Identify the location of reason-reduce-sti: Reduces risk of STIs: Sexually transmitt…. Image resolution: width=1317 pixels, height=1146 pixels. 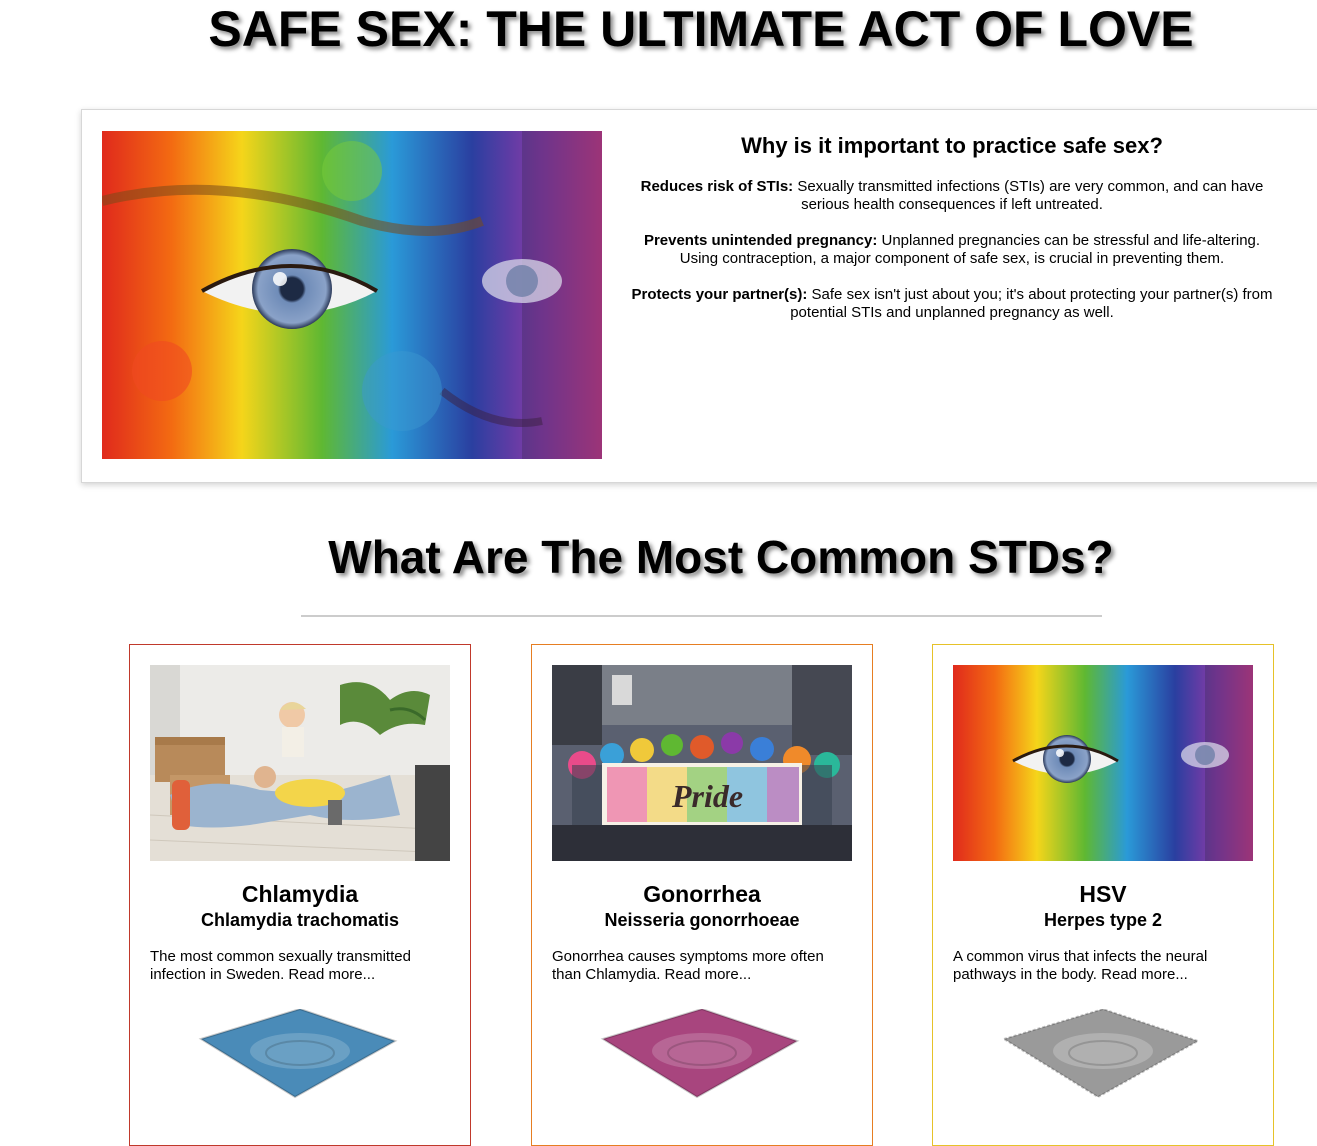
(952, 196).